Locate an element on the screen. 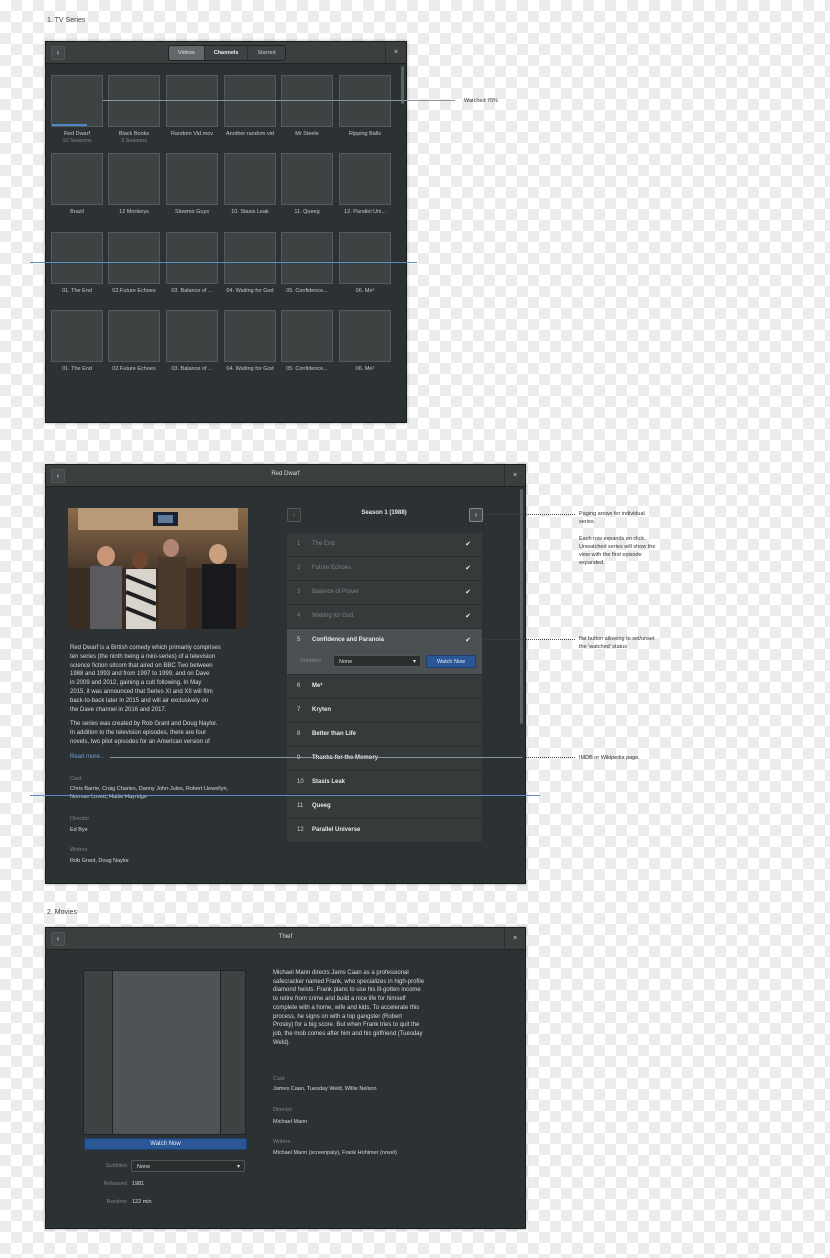 This screenshot has width=830, height=1258. episode-row: 9 Thanks for the Memory is located at coordinates (384, 759).